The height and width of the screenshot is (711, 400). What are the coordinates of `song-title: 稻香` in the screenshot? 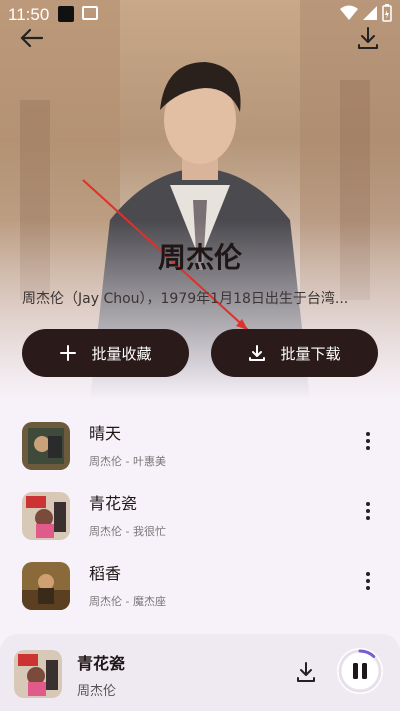 It's located at (105, 573).